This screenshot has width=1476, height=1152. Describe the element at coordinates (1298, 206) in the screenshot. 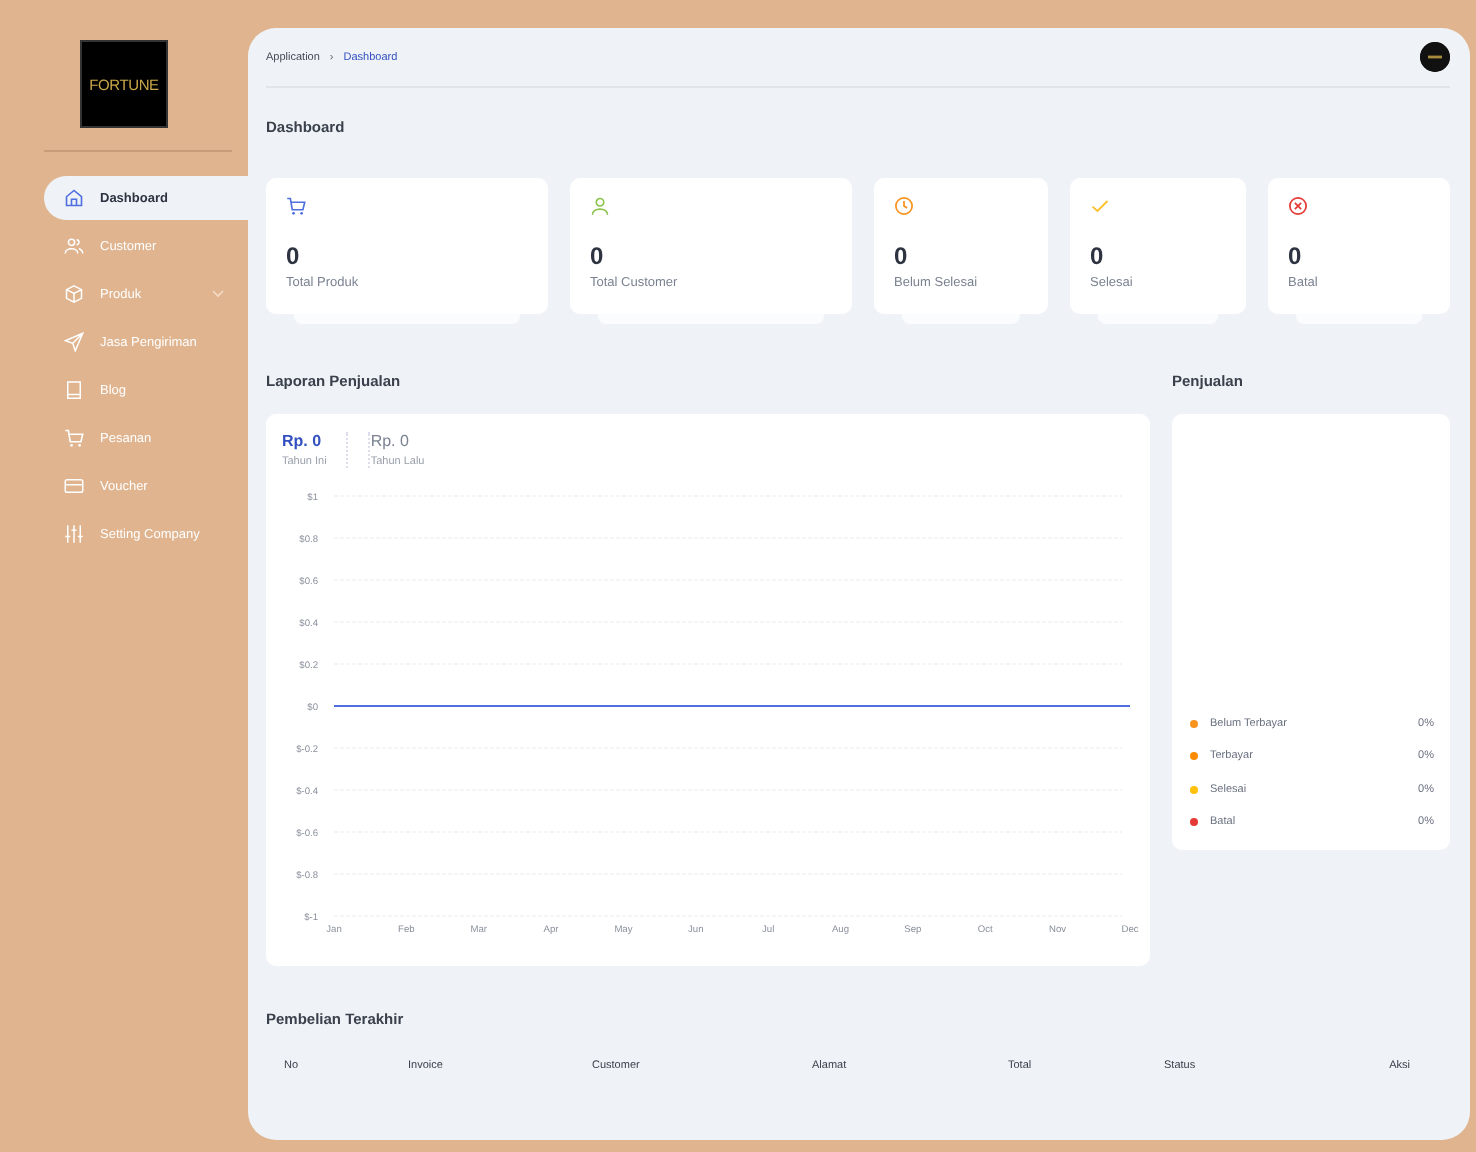

I see `close-circle-icon` at that location.